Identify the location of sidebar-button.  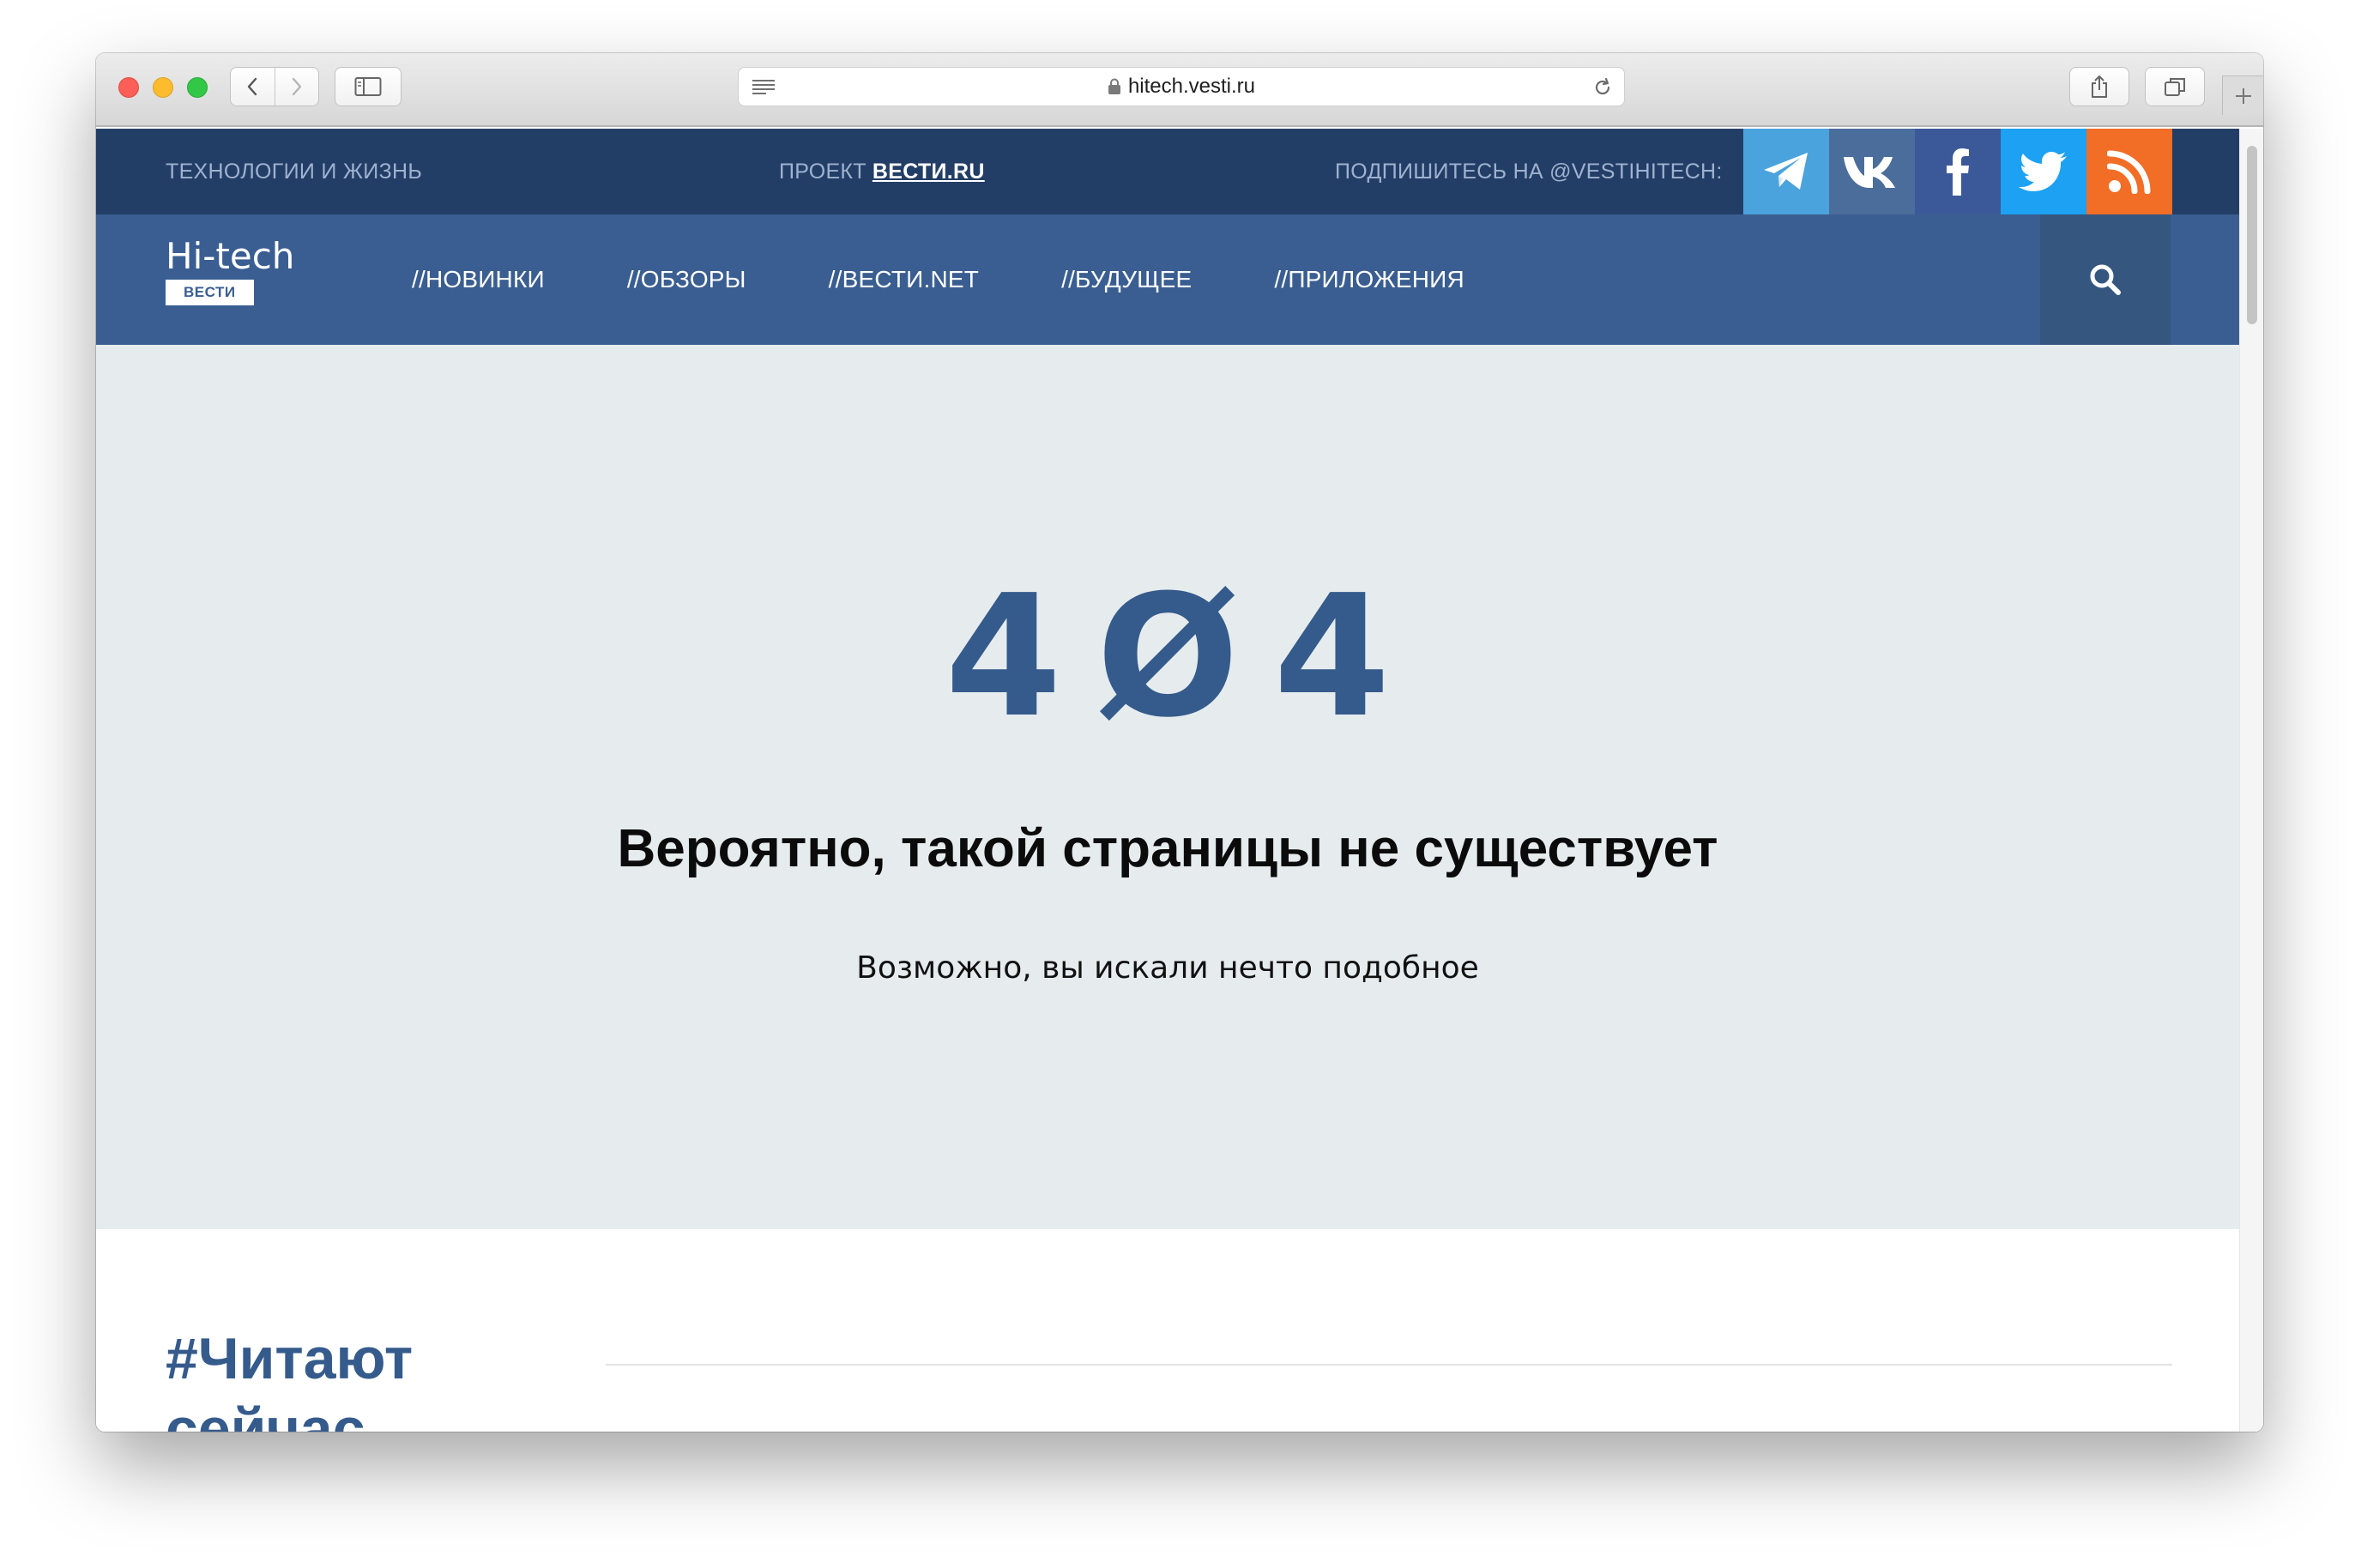
(368, 87).